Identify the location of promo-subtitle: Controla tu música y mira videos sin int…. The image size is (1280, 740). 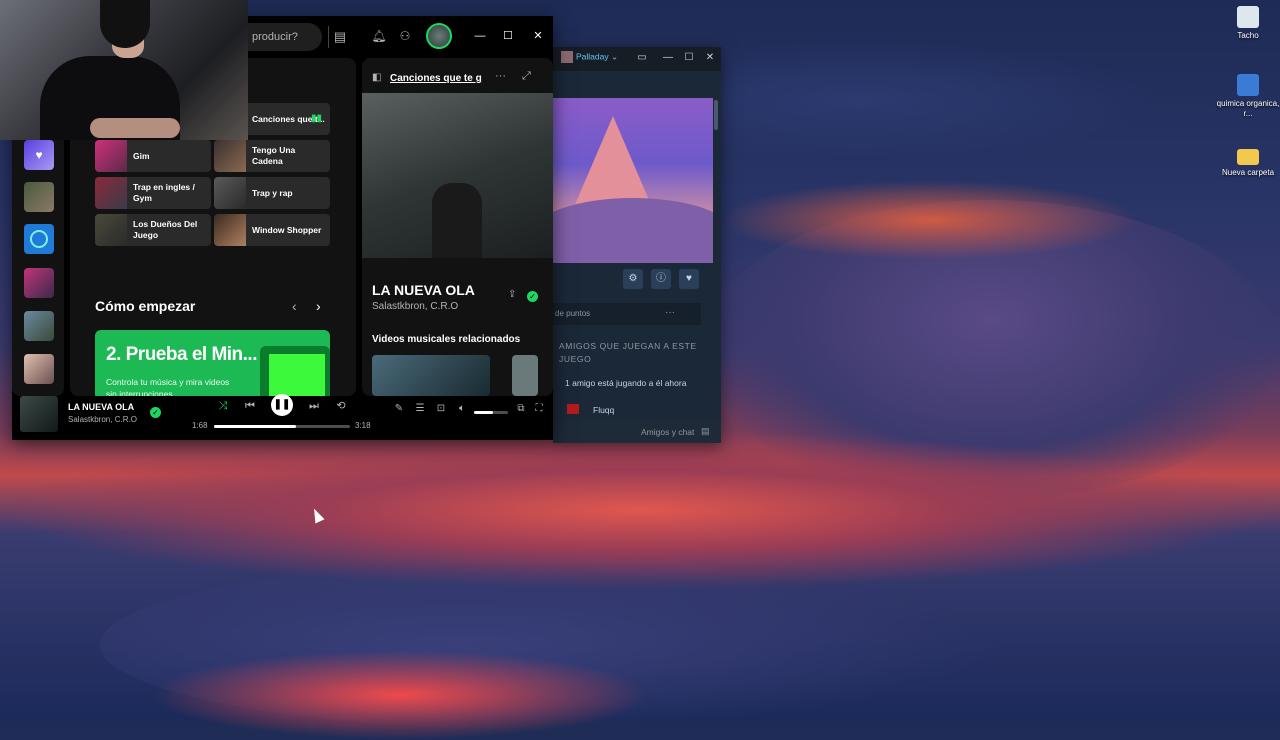
(168, 386).